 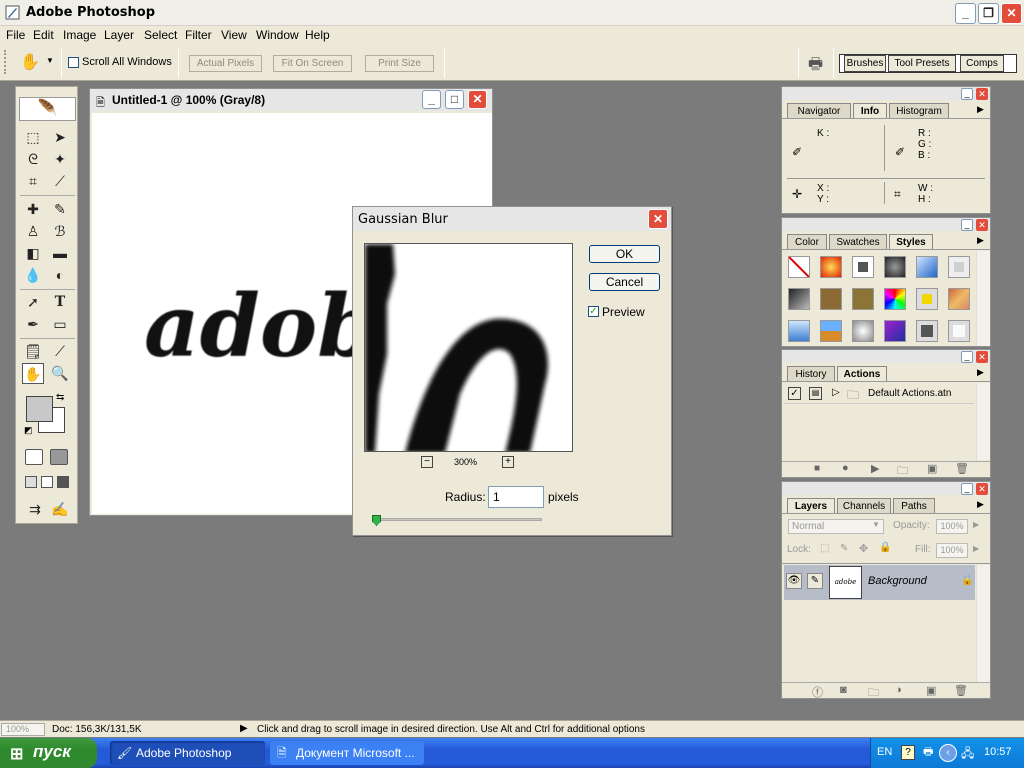 What do you see at coordinates (59, 457) in the screenshot?
I see `quick-mask-mode-icon` at bounding box center [59, 457].